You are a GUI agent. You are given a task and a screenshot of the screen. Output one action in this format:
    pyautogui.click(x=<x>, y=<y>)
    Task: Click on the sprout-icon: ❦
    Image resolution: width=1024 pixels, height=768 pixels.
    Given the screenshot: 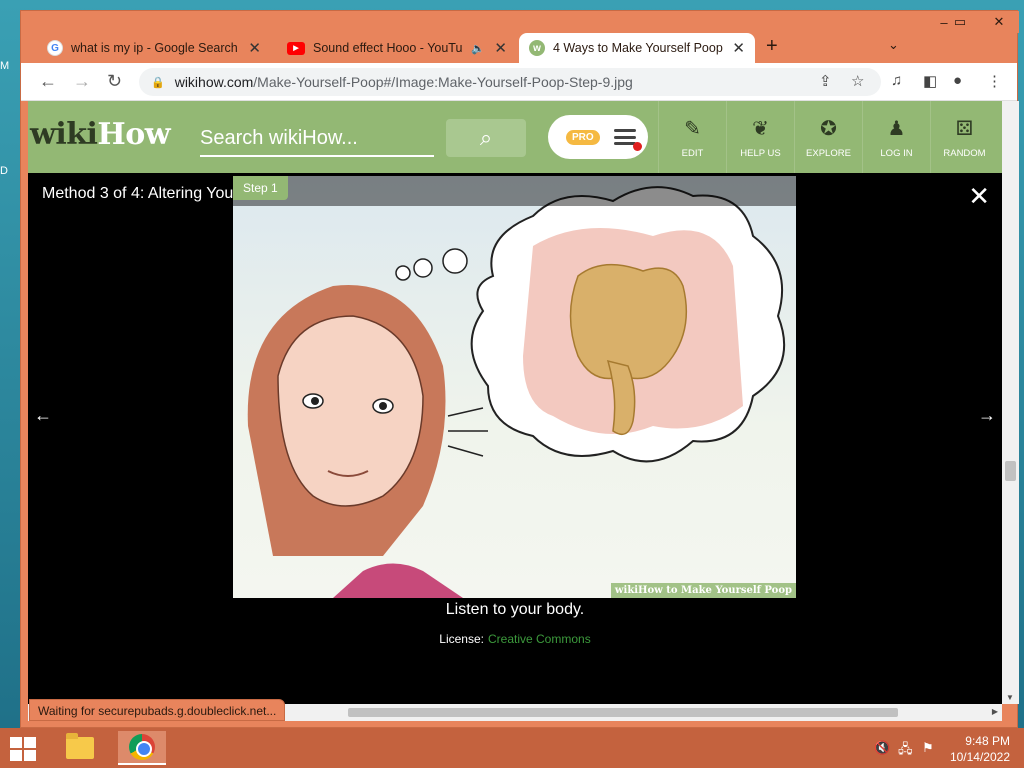 What is the action you would take?
    pyautogui.click(x=760, y=128)
    